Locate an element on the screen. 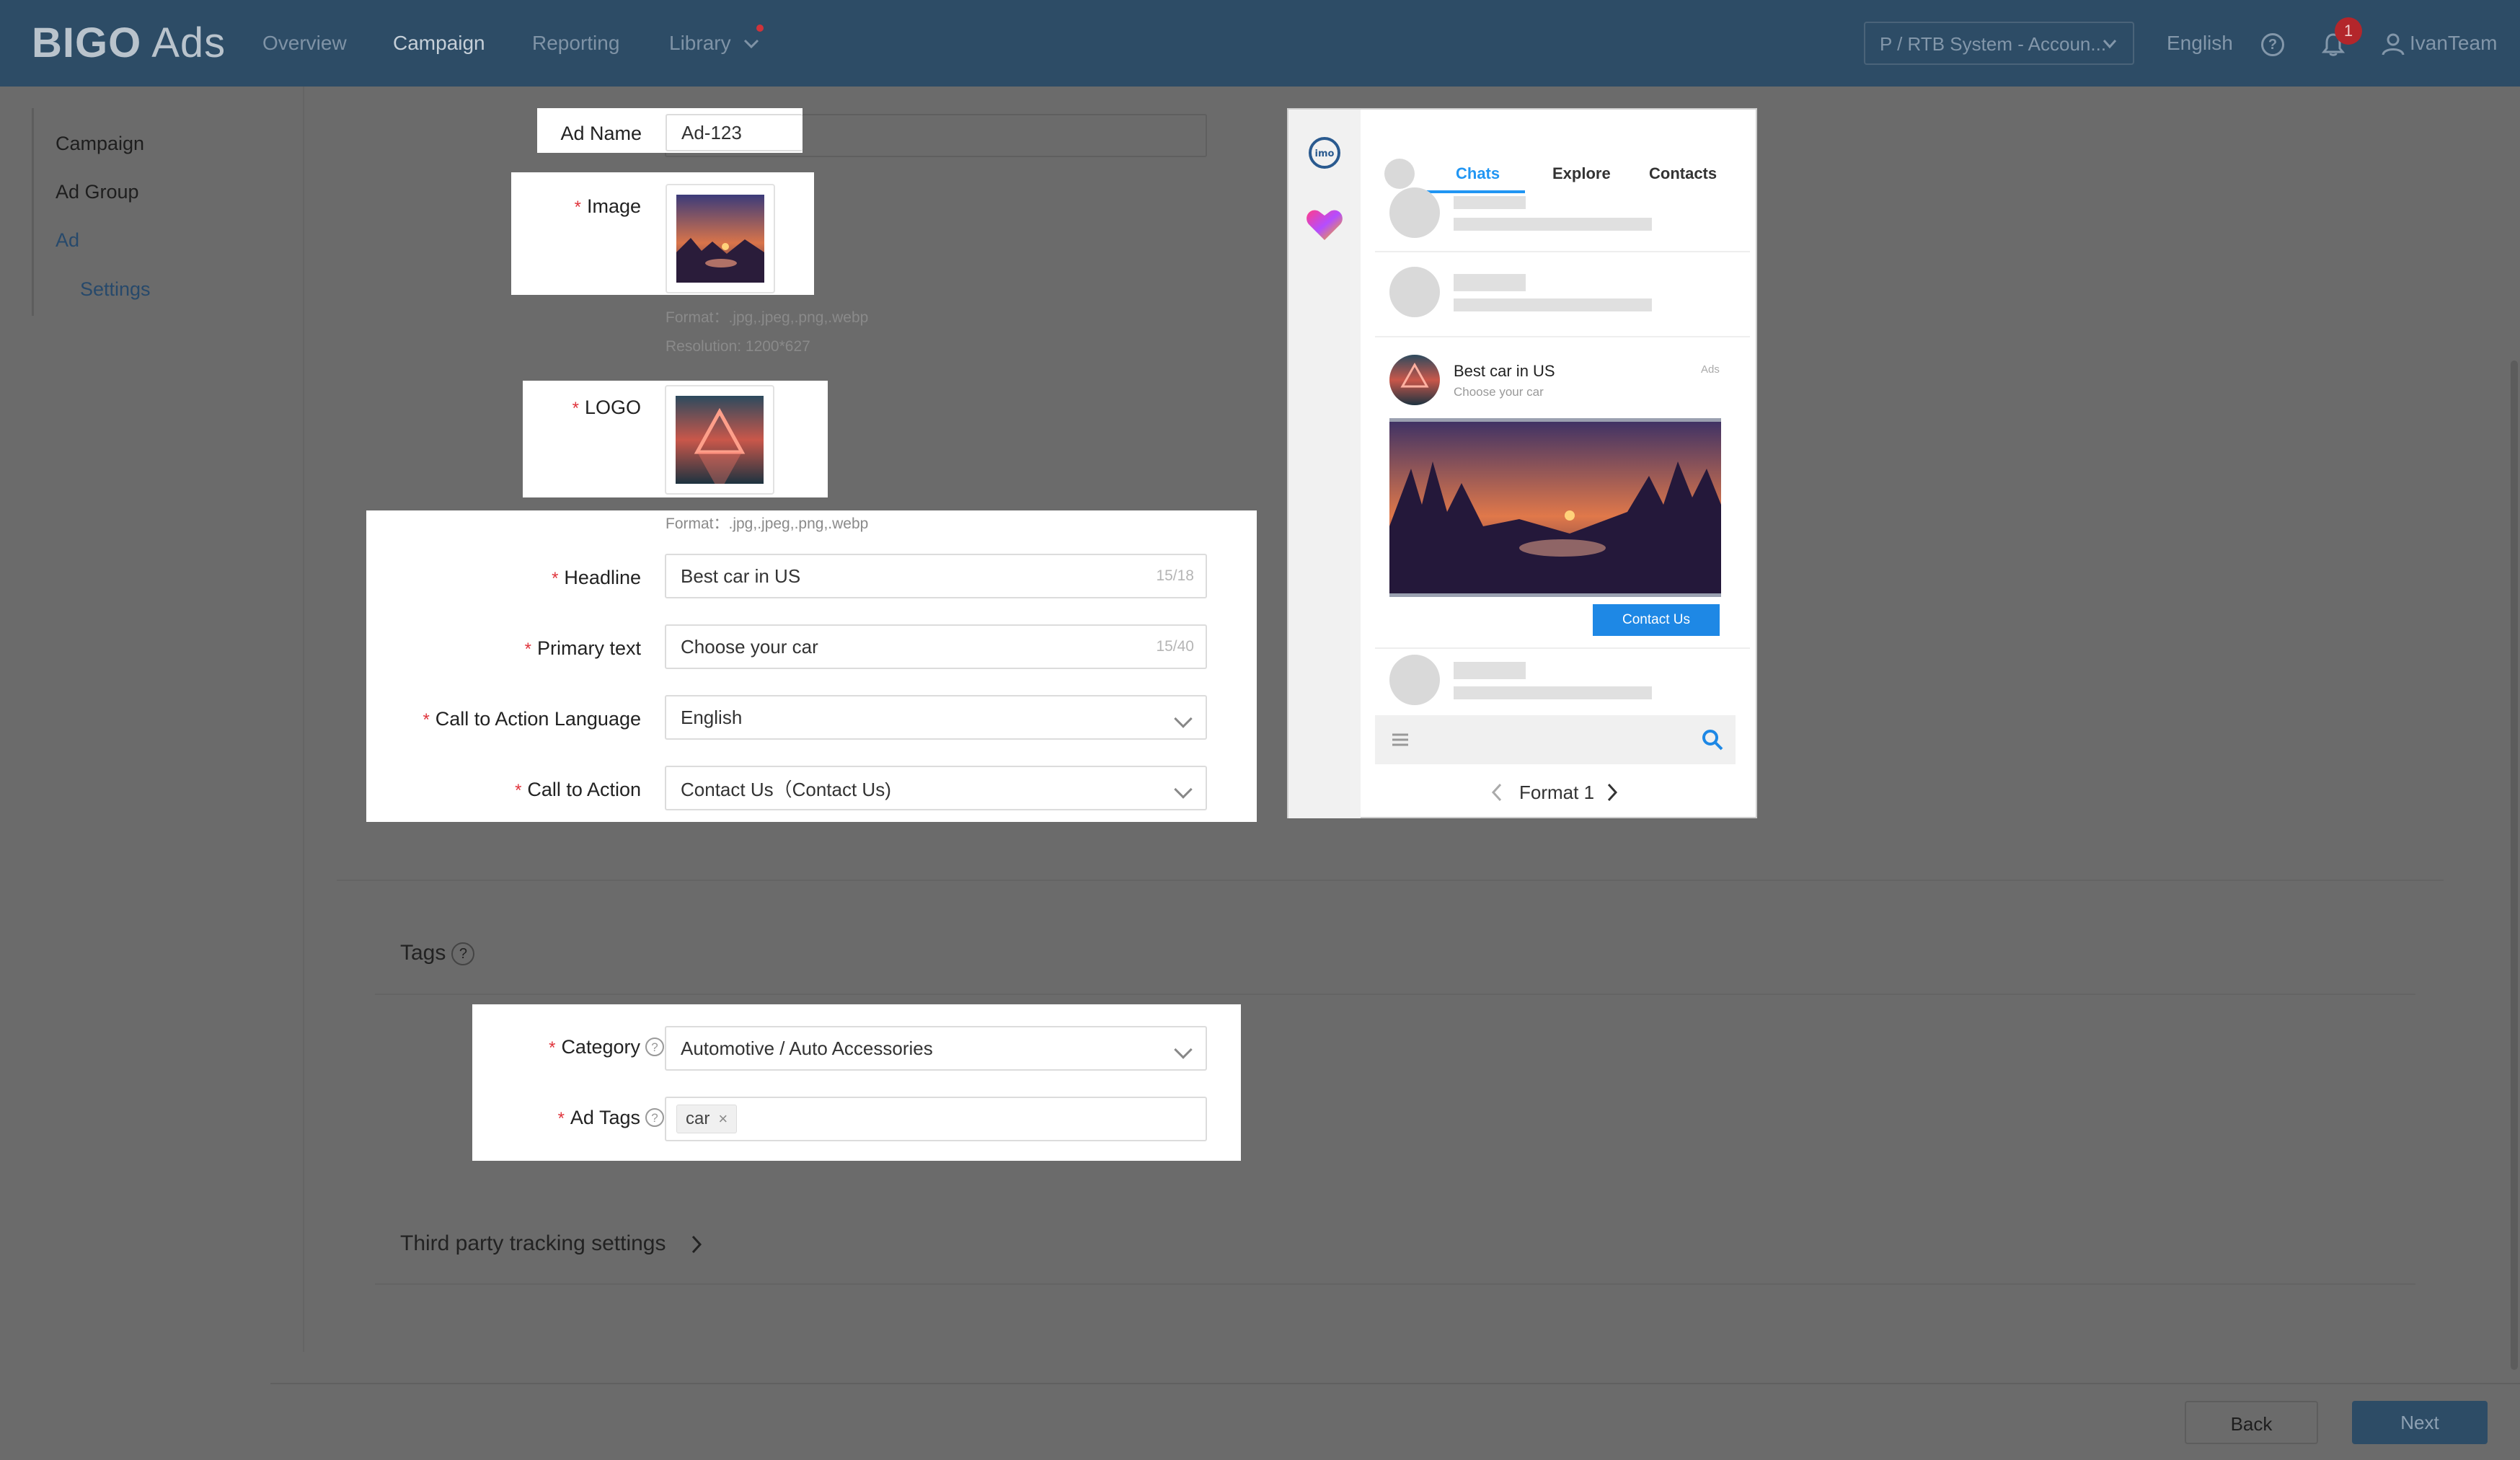  step-sidebar: Campaign Ad Group Ad Settings is located at coordinates (151, 212).